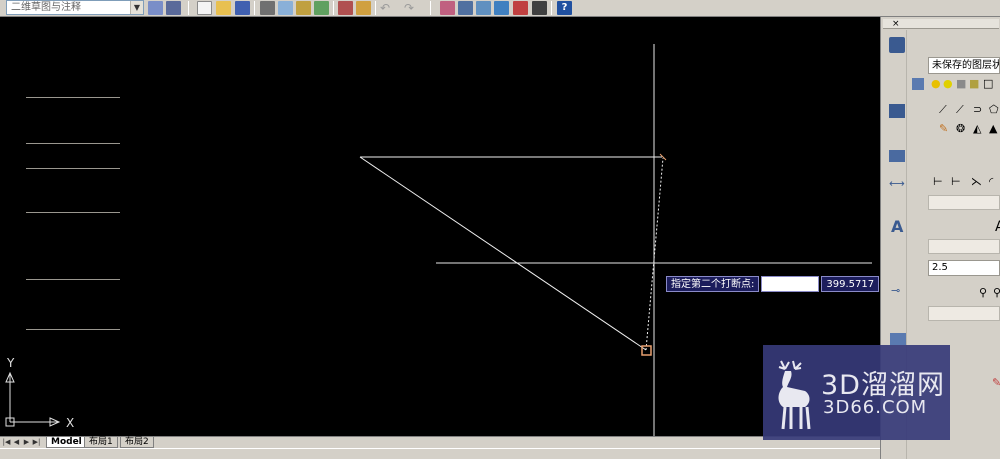 The height and width of the screenshot is (459, 1000). What do you see at coordinates (898, 339) in the screenshot?
I see `table-panel-icon` at bounding box center [898, 339].